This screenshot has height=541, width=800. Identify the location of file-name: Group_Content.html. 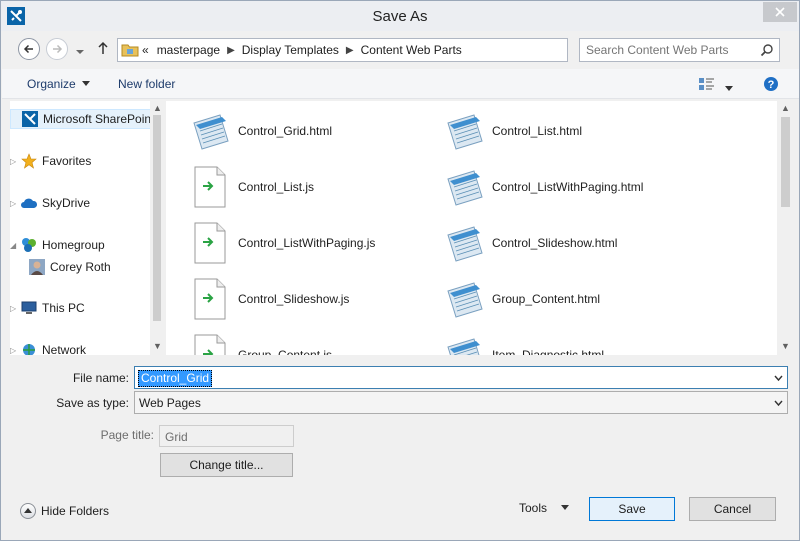
(546, 299).